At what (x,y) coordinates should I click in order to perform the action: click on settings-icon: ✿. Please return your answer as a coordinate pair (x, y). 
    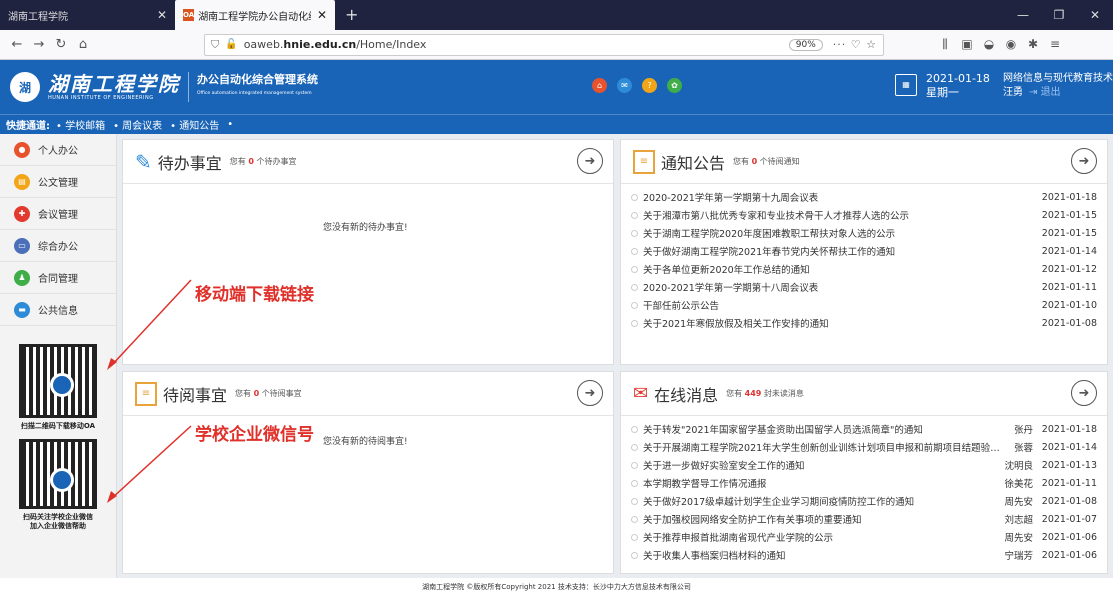
    Looking at the image, I should click on (674, 85).